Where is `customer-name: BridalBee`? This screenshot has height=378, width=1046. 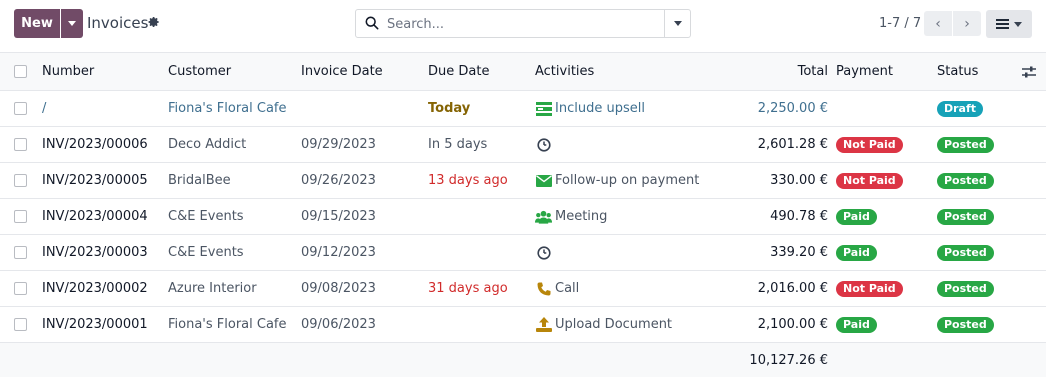
customer-name: BridalBee is located at coordinates (199, 180).